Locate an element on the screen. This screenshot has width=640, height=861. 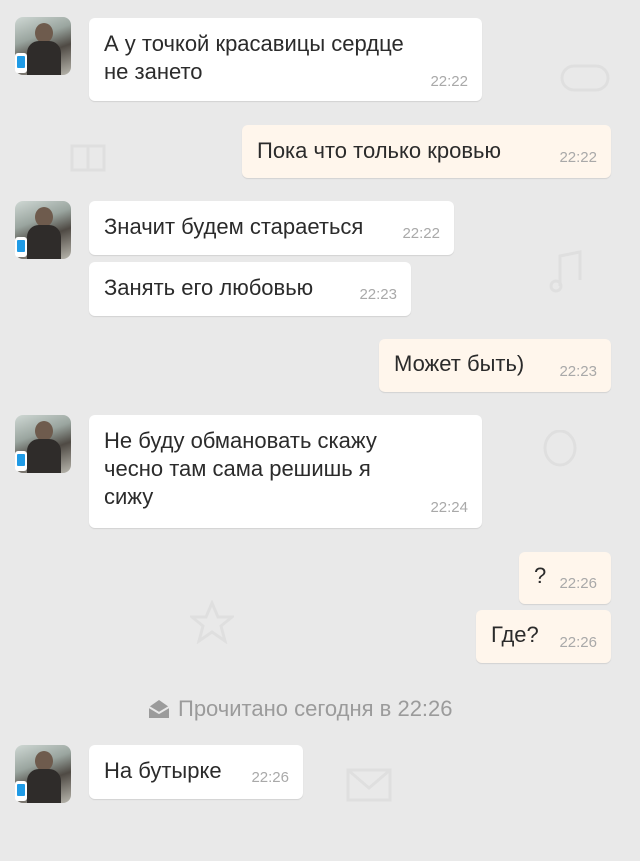
gamepad-icon is located at coordinates (585, 78).